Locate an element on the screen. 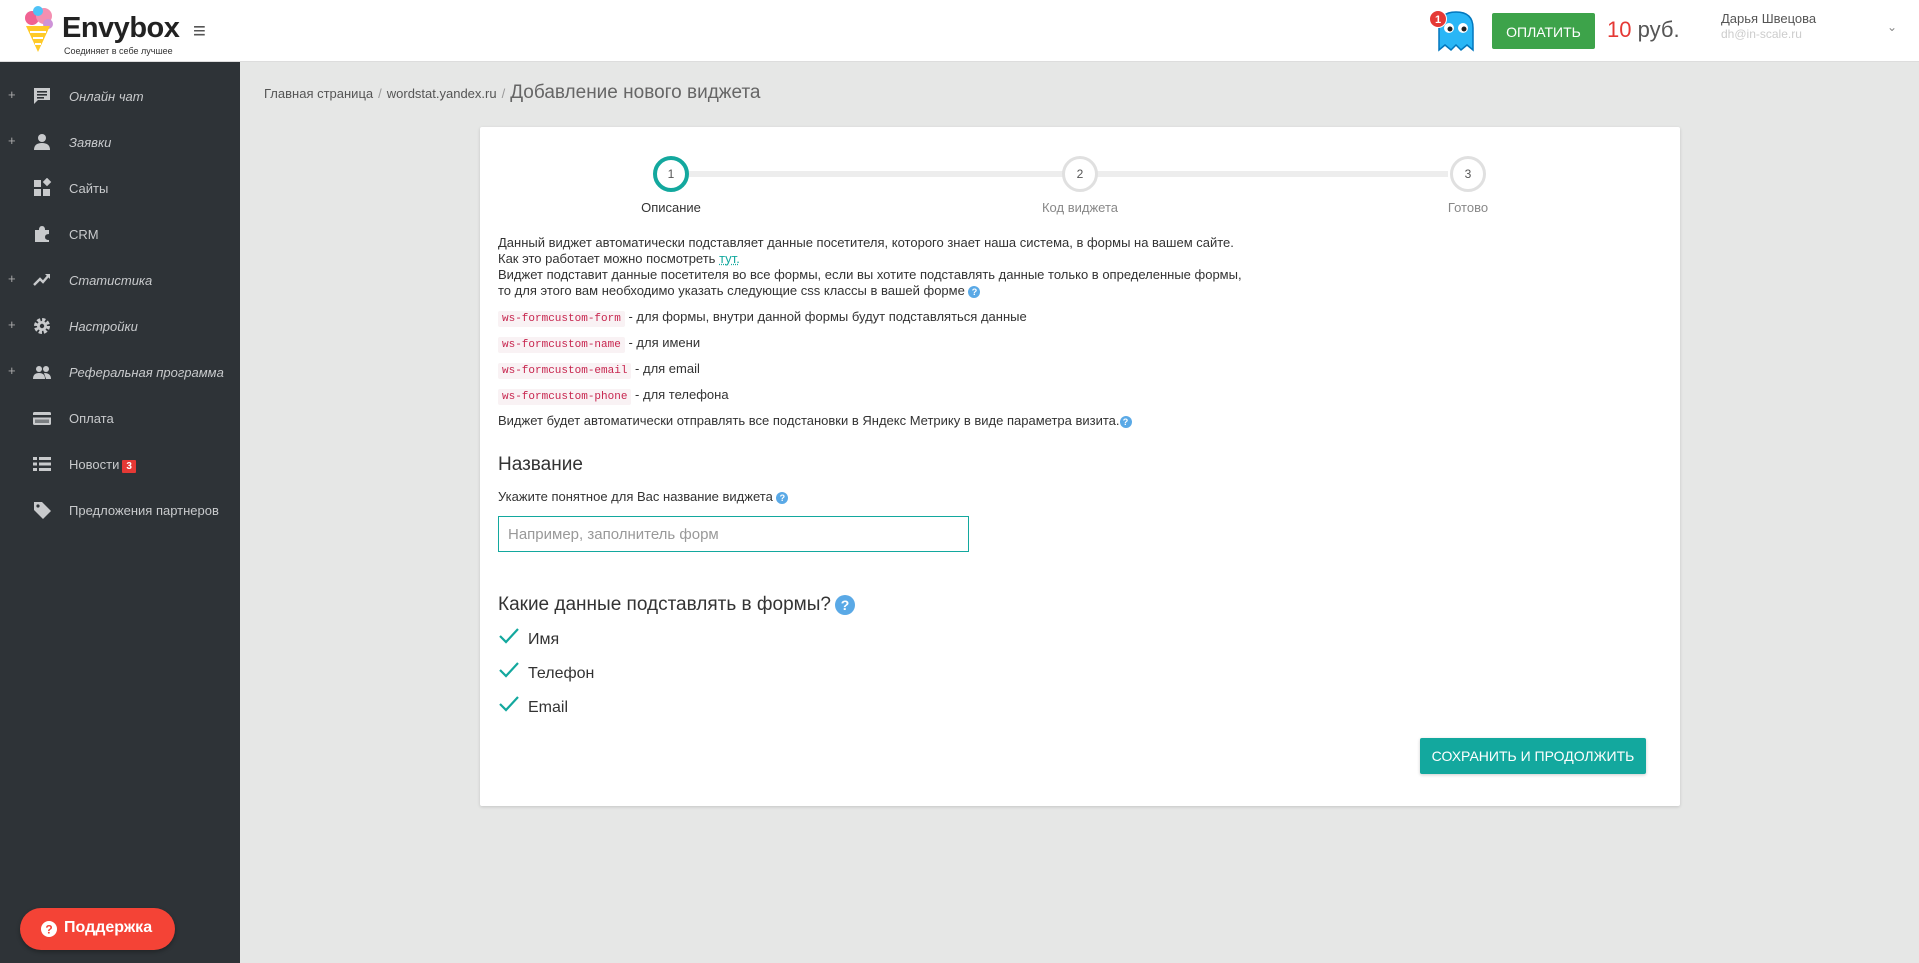 The height and width of the screenshot is (963, 1919). puzzle-icon is located at coordinates (42, 234).